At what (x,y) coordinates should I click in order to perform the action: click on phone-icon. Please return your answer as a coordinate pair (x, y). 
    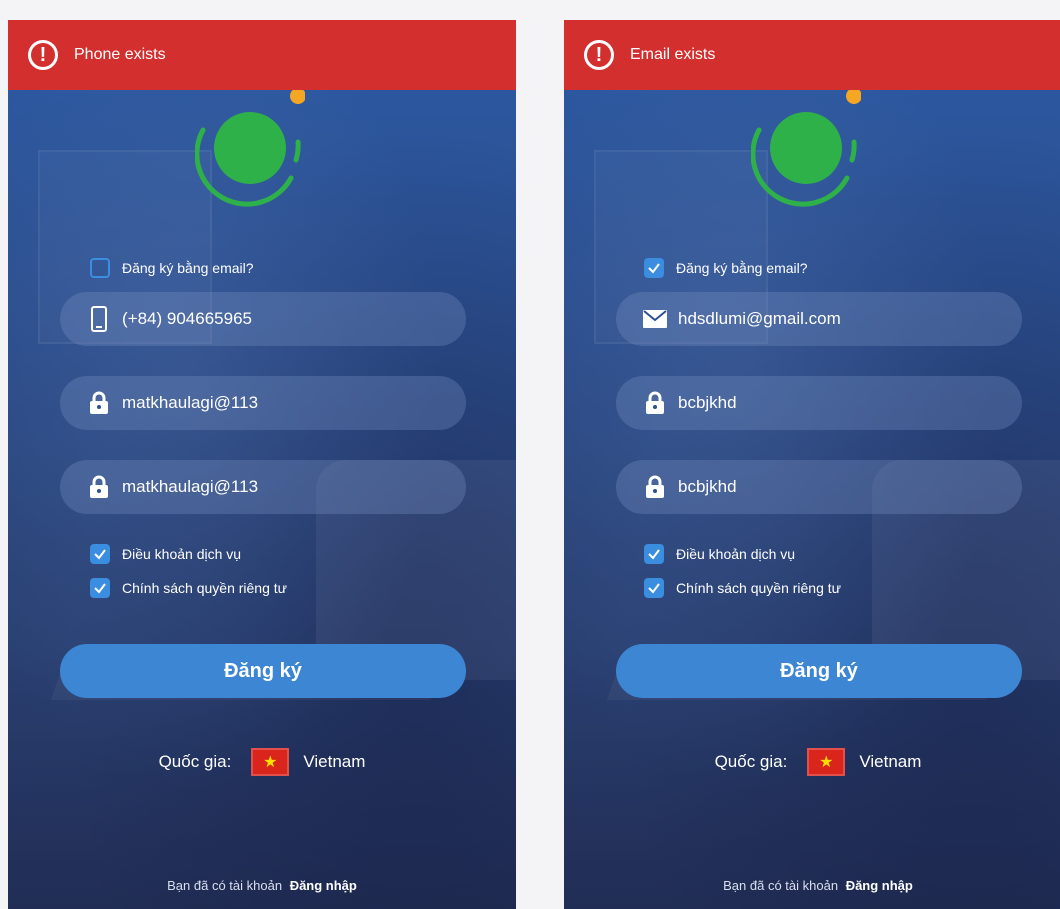
    Looking at the image, I should click on (99, 319).